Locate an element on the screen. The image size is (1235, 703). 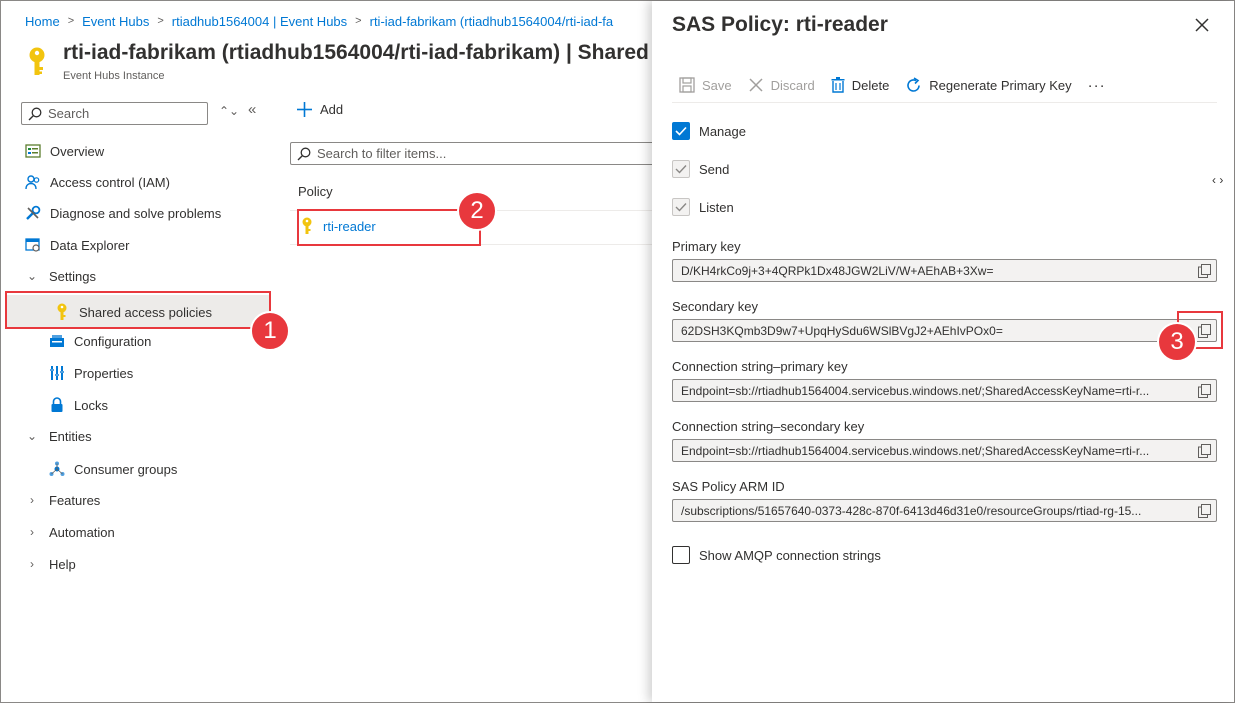
step-badge-3: 3 is located at coordinates (1177, 342).